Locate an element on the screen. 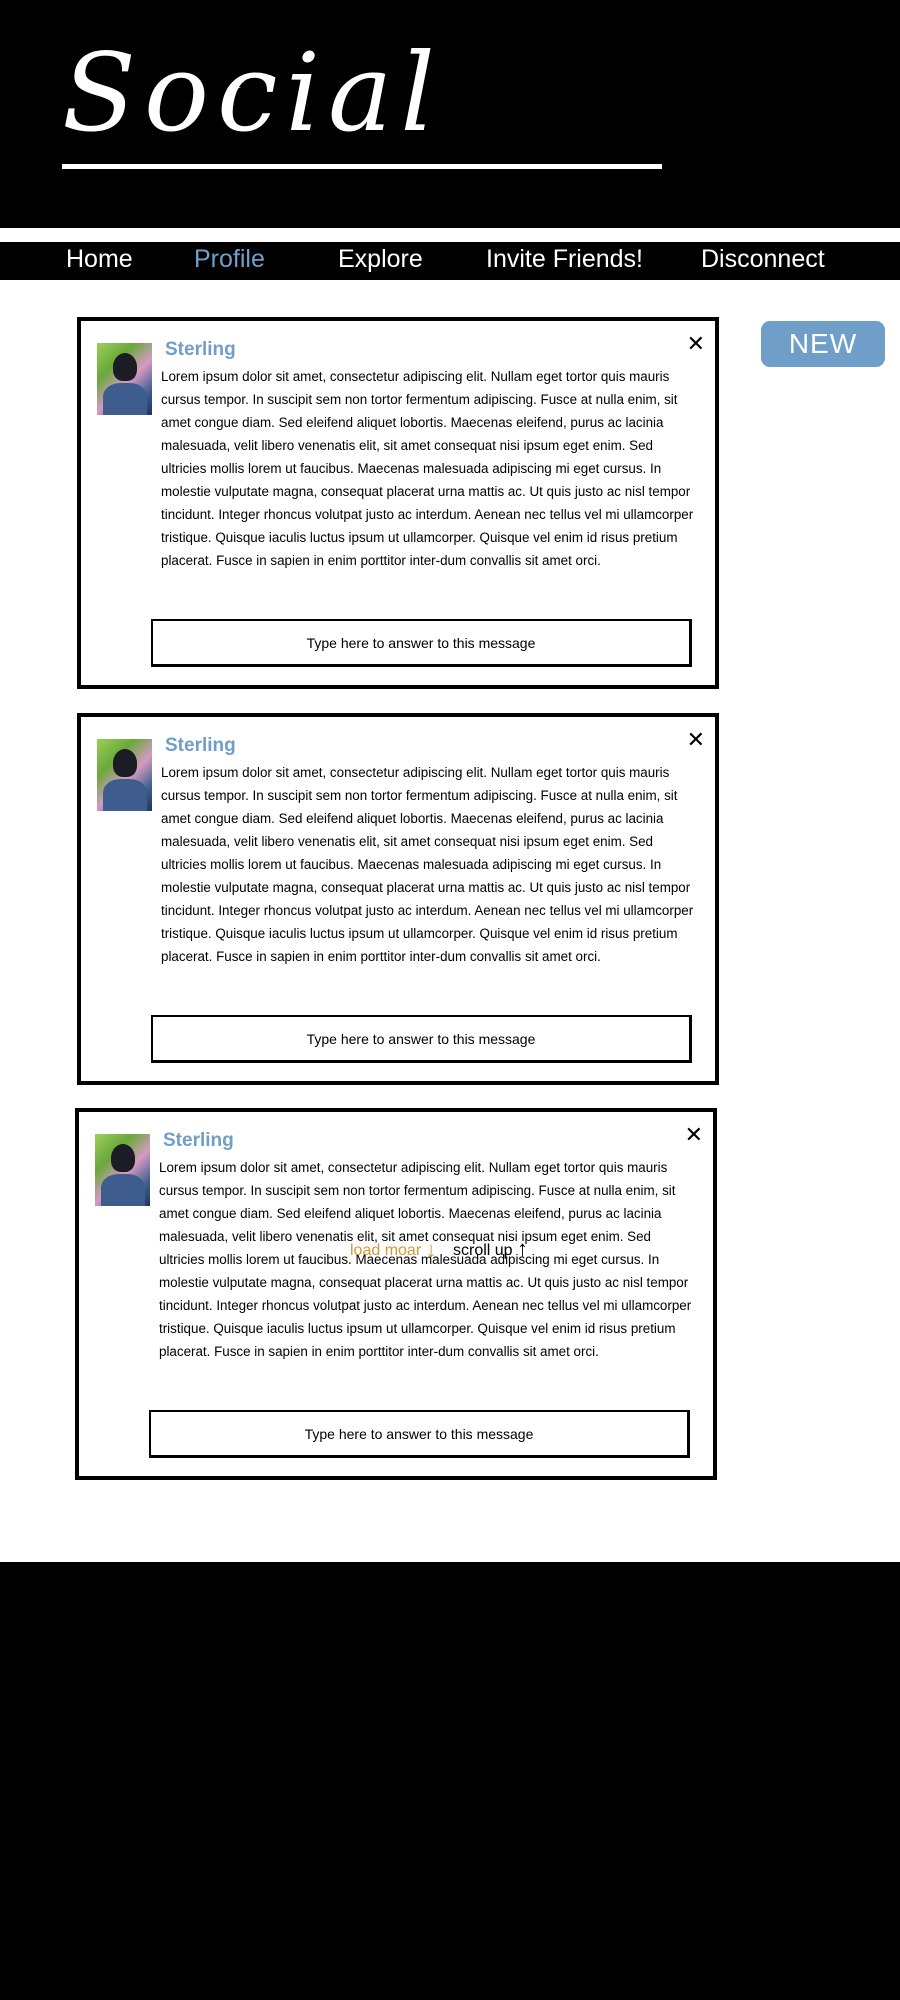  header-divider is located at coordinates (450, 235).